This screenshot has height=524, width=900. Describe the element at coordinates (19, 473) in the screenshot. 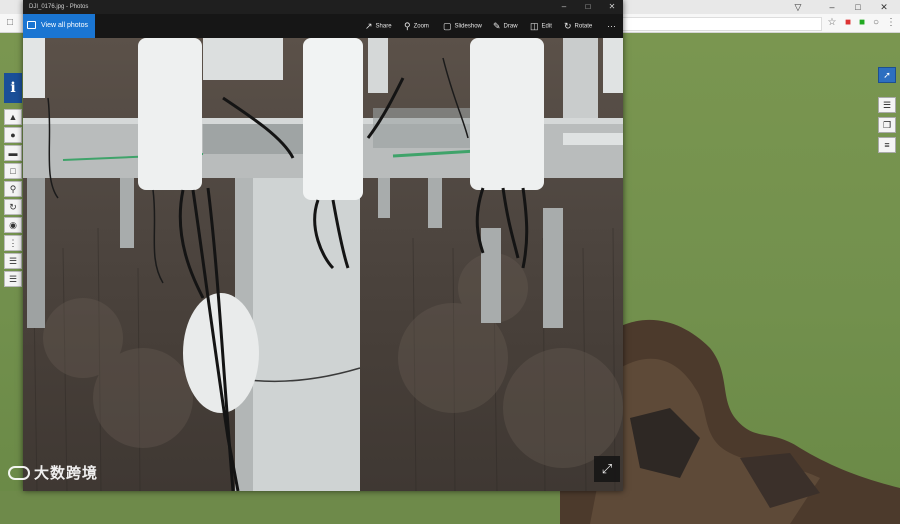

I see `watermark-mark-icon` at that location.